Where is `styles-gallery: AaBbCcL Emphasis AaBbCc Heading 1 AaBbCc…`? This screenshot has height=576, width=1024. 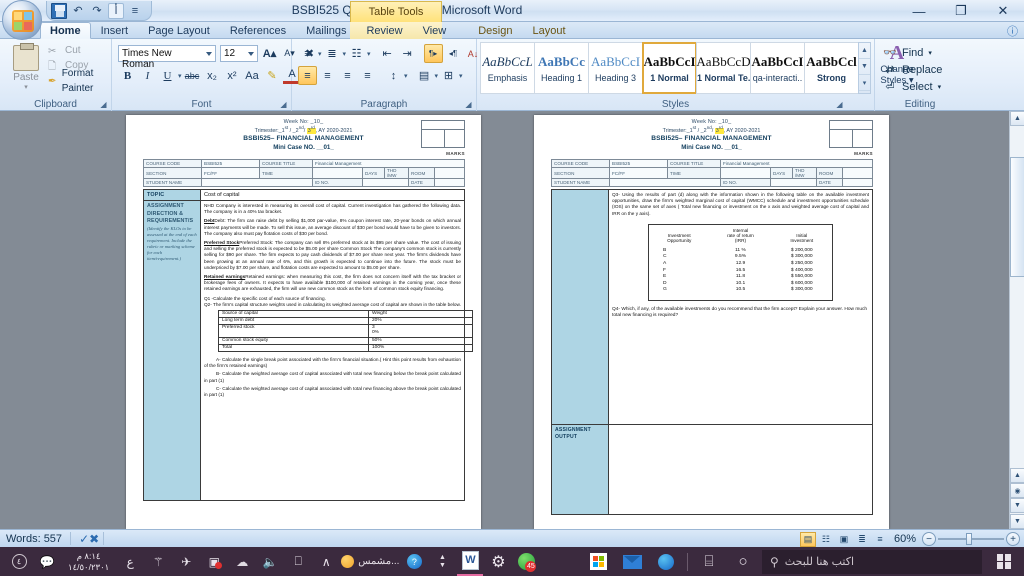
styles-gallery: AaBbCcL Emphasis AaBbCc Heading 1 AaBbCc… is located at coordinates (669, 68).